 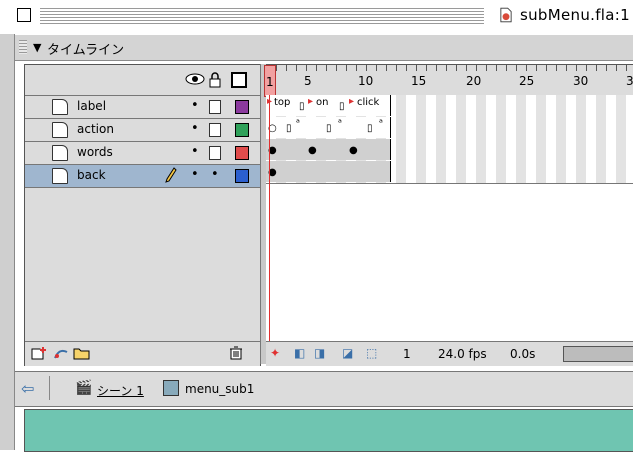 I want to click on close-box-icon, so click(x=24, y=15).